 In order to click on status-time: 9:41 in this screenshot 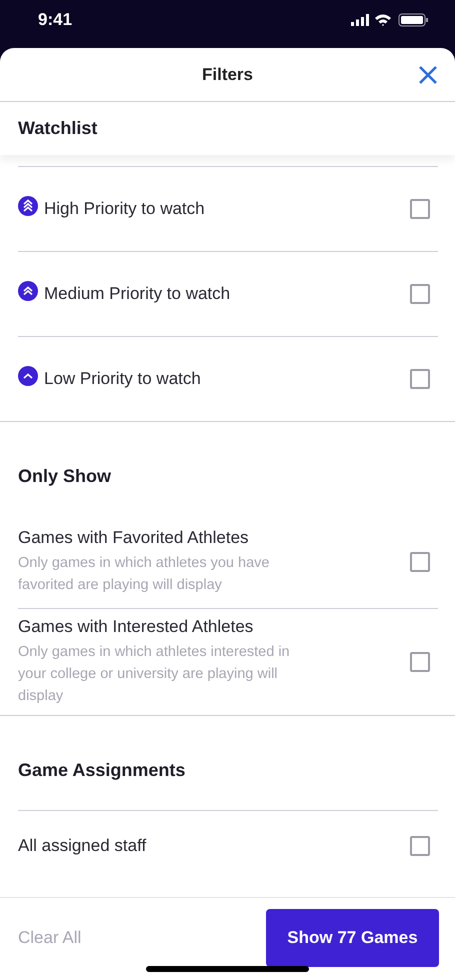, I will do `click(55, 20)`.